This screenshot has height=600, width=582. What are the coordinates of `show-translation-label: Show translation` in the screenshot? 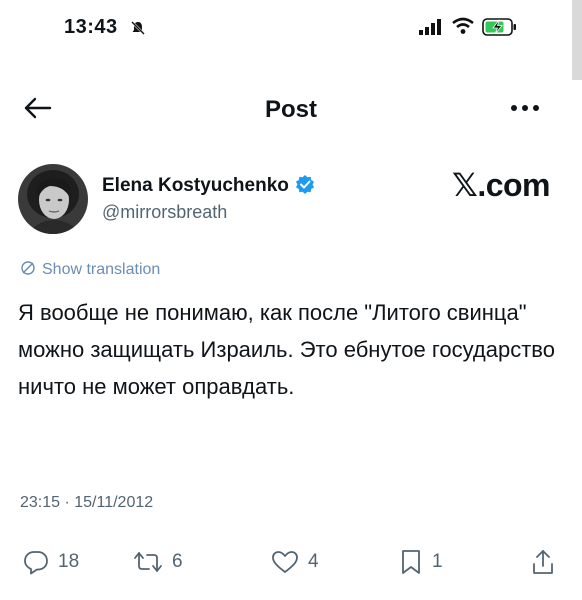 It's located at (101, 269).